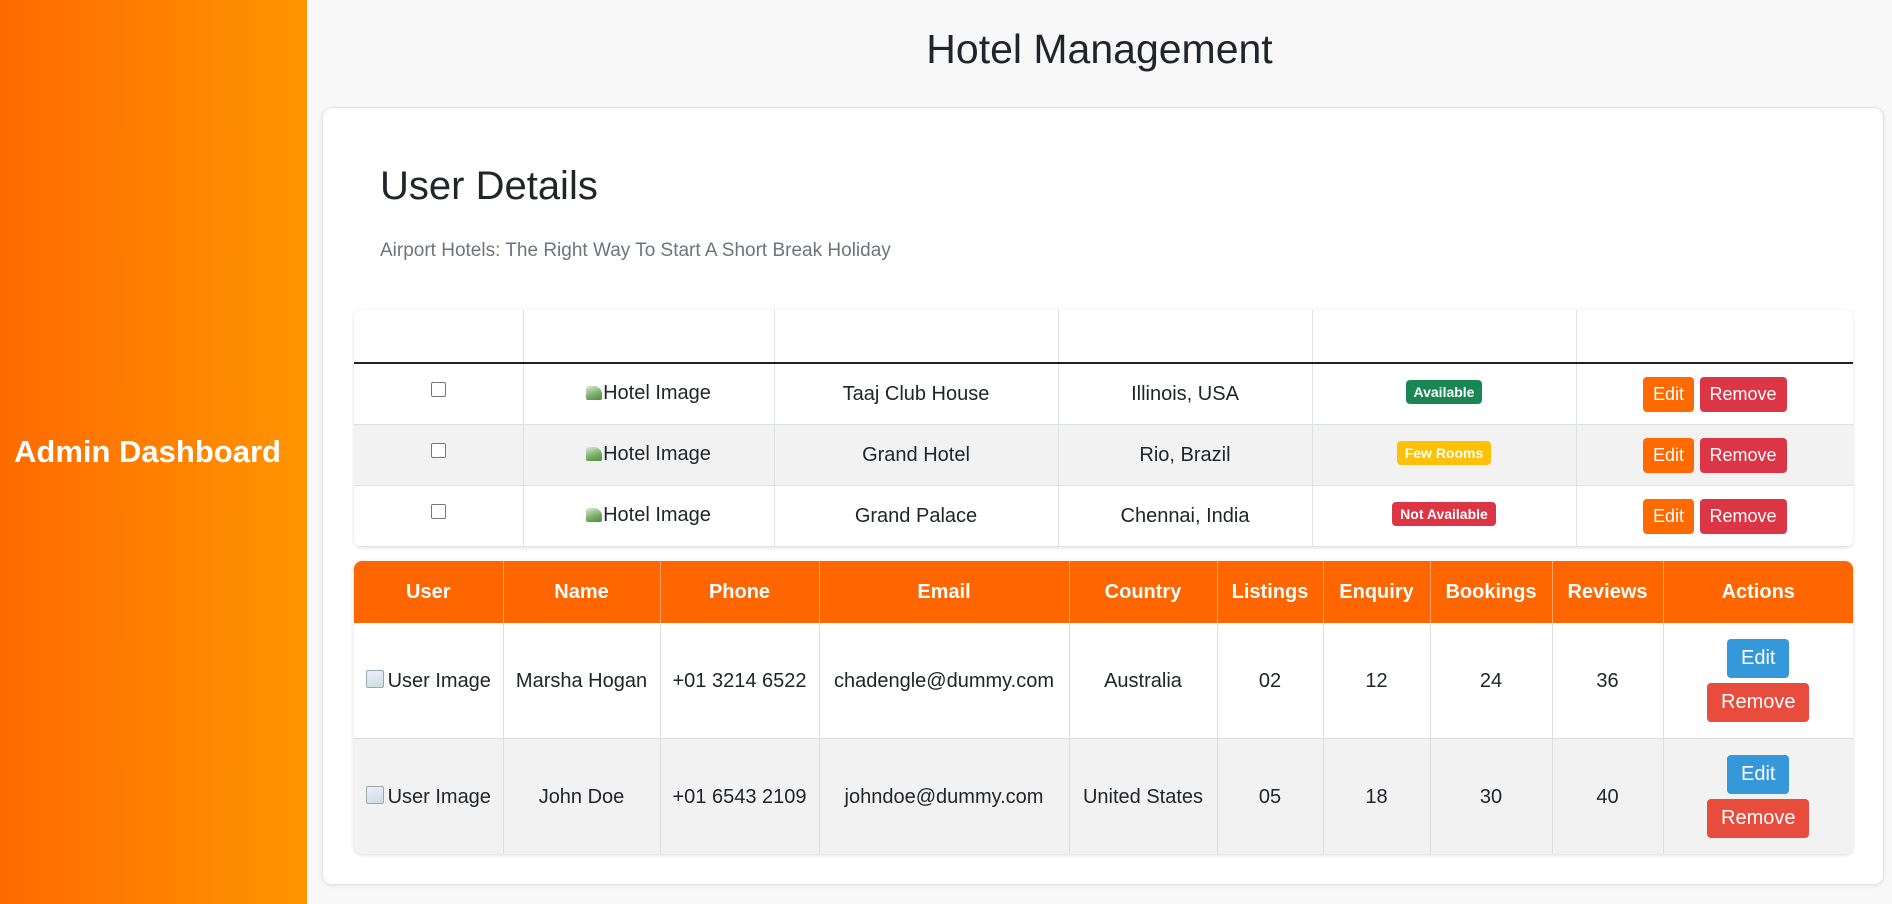 This screenshot has width=1892, height=904. Describe the element at coordinates (1185, 394) in the screenshot. I see `hotel-location: Illinois, USA` at that location.